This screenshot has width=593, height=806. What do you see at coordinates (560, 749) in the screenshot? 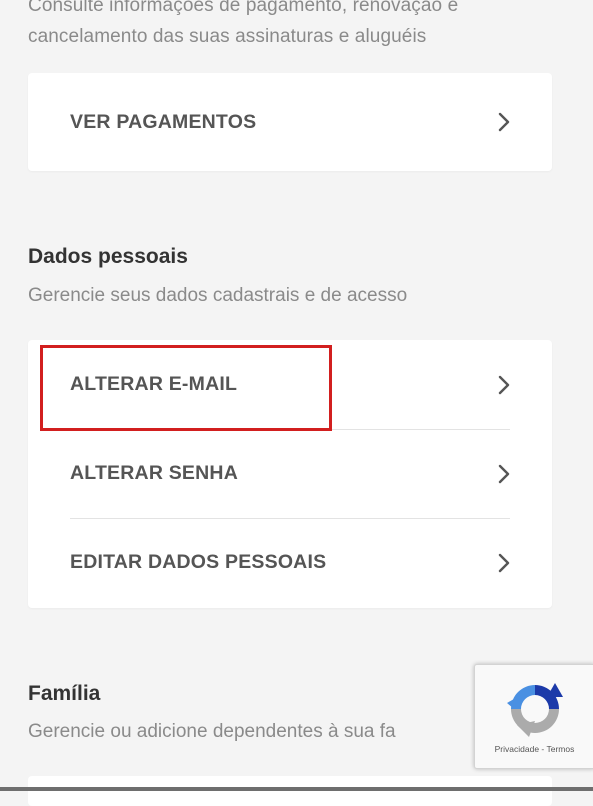
I see `terms-link: Termos` at bounding box center [560, 749].